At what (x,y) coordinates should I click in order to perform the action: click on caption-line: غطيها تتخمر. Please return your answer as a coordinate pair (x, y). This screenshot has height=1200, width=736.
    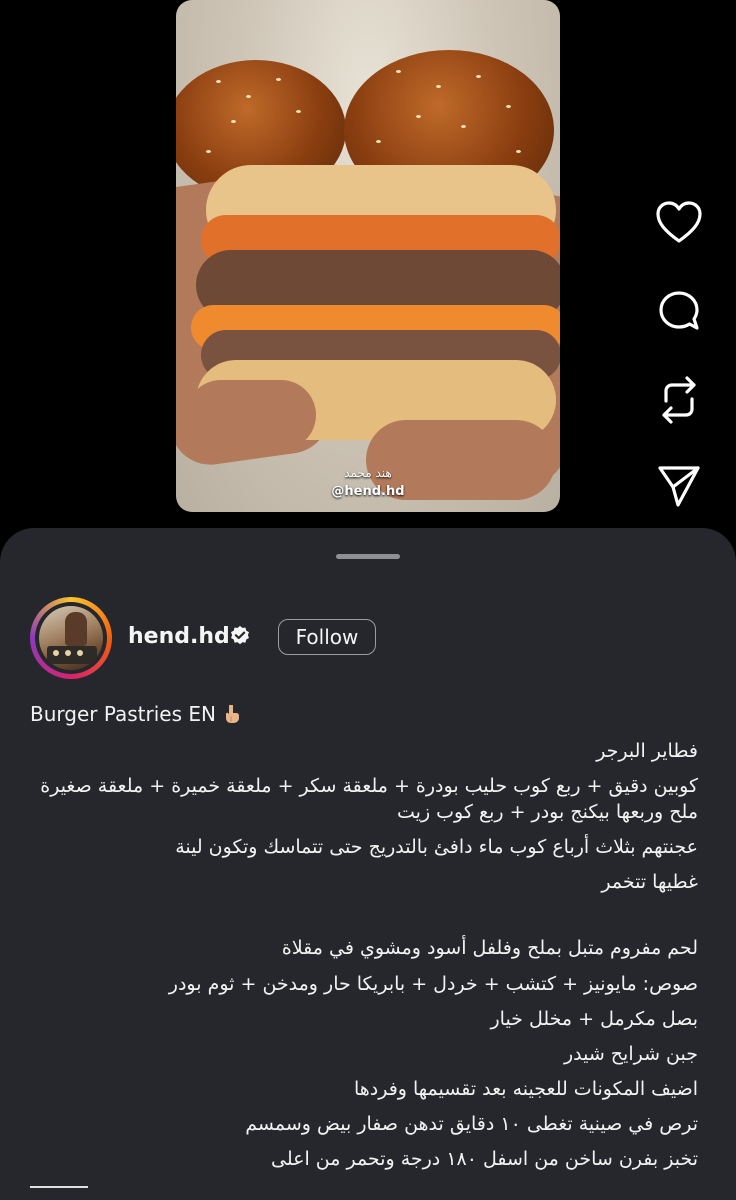
    Looking at the image, I should click on (649, 882).